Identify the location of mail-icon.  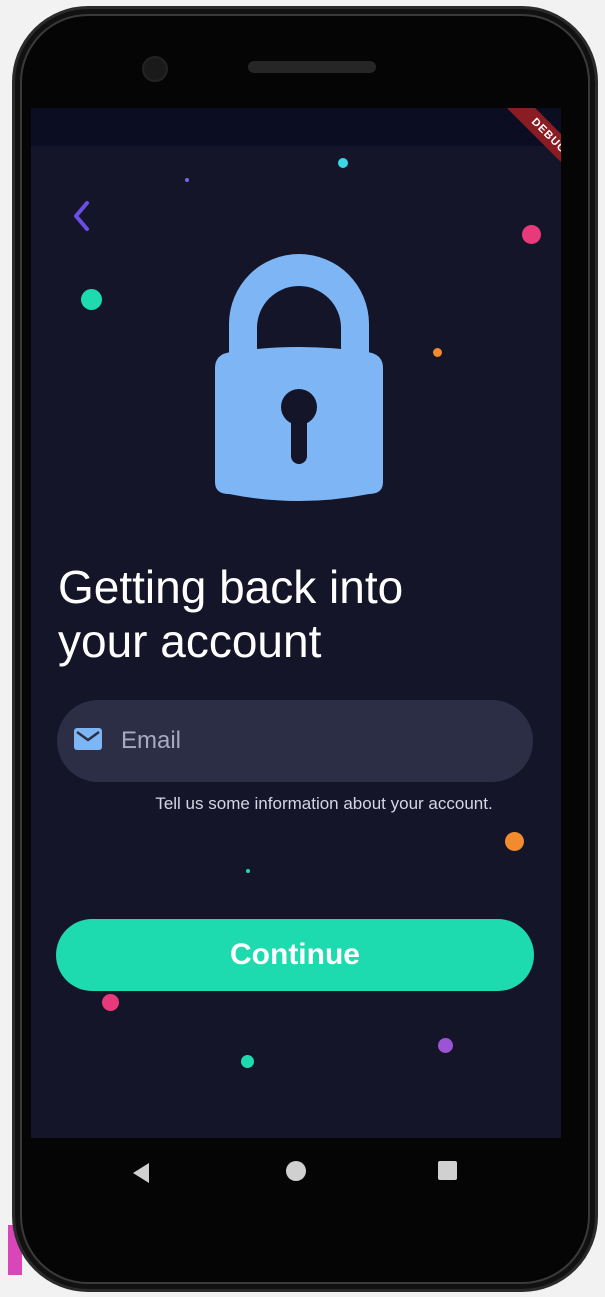
(88, 739).